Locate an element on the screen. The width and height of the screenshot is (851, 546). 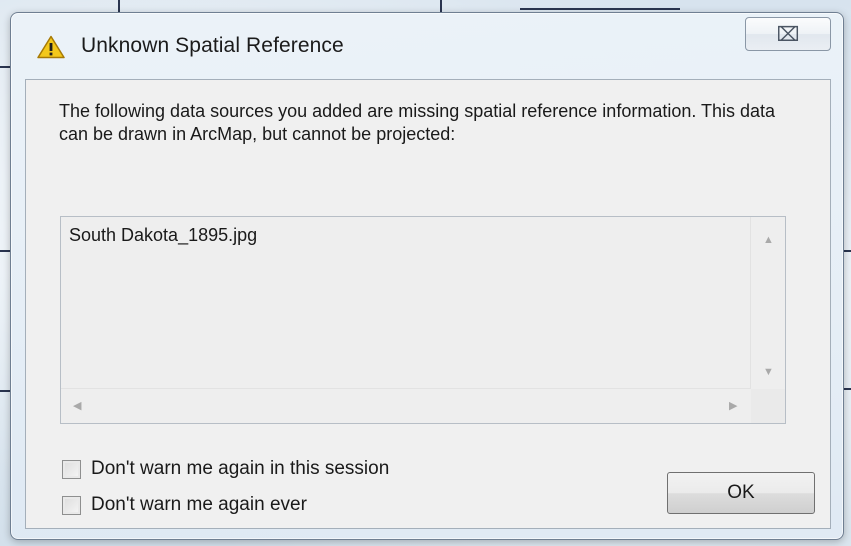
dont-warn-ever-checkbox is located at coordinates (71, 505).